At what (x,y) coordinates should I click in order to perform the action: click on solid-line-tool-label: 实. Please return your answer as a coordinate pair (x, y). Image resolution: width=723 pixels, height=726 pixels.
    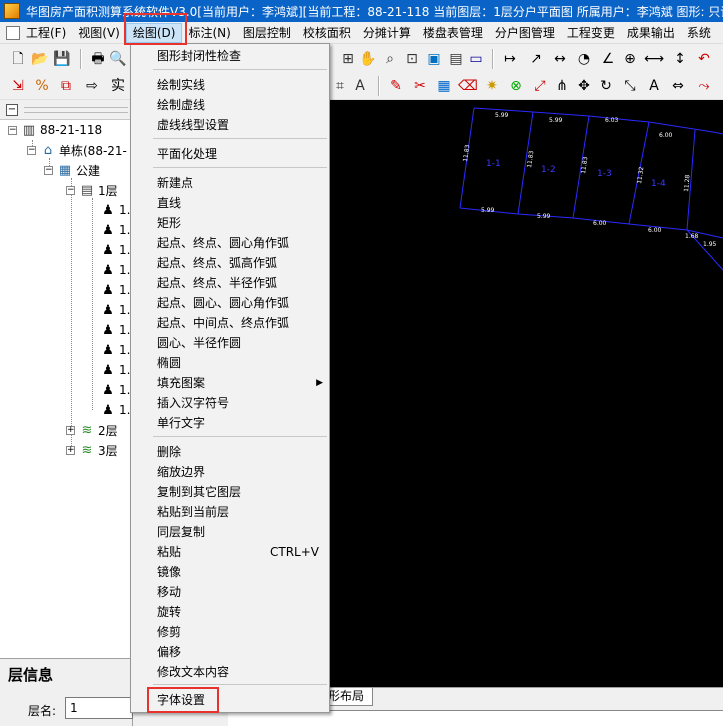
    Looking at the image, I should click on (118, 86).